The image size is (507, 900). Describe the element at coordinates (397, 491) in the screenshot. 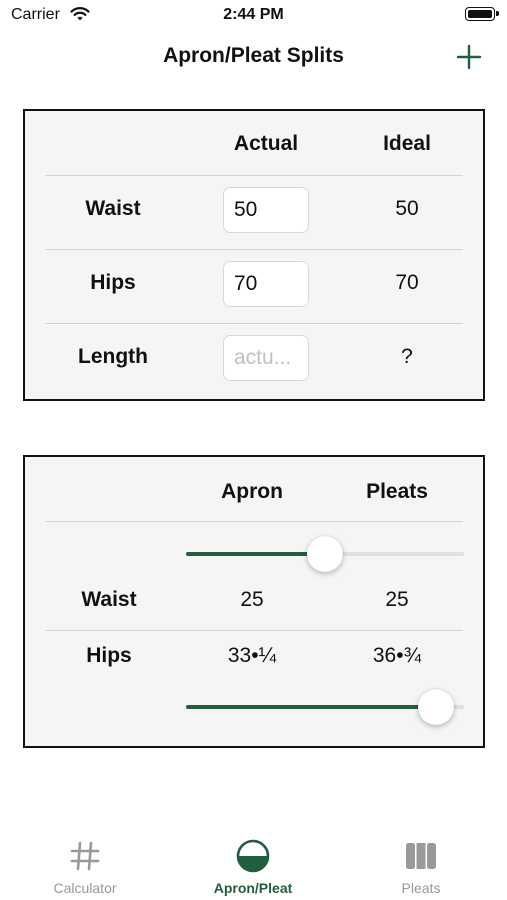

I see `column-header-pleats: Pleats` at that location.